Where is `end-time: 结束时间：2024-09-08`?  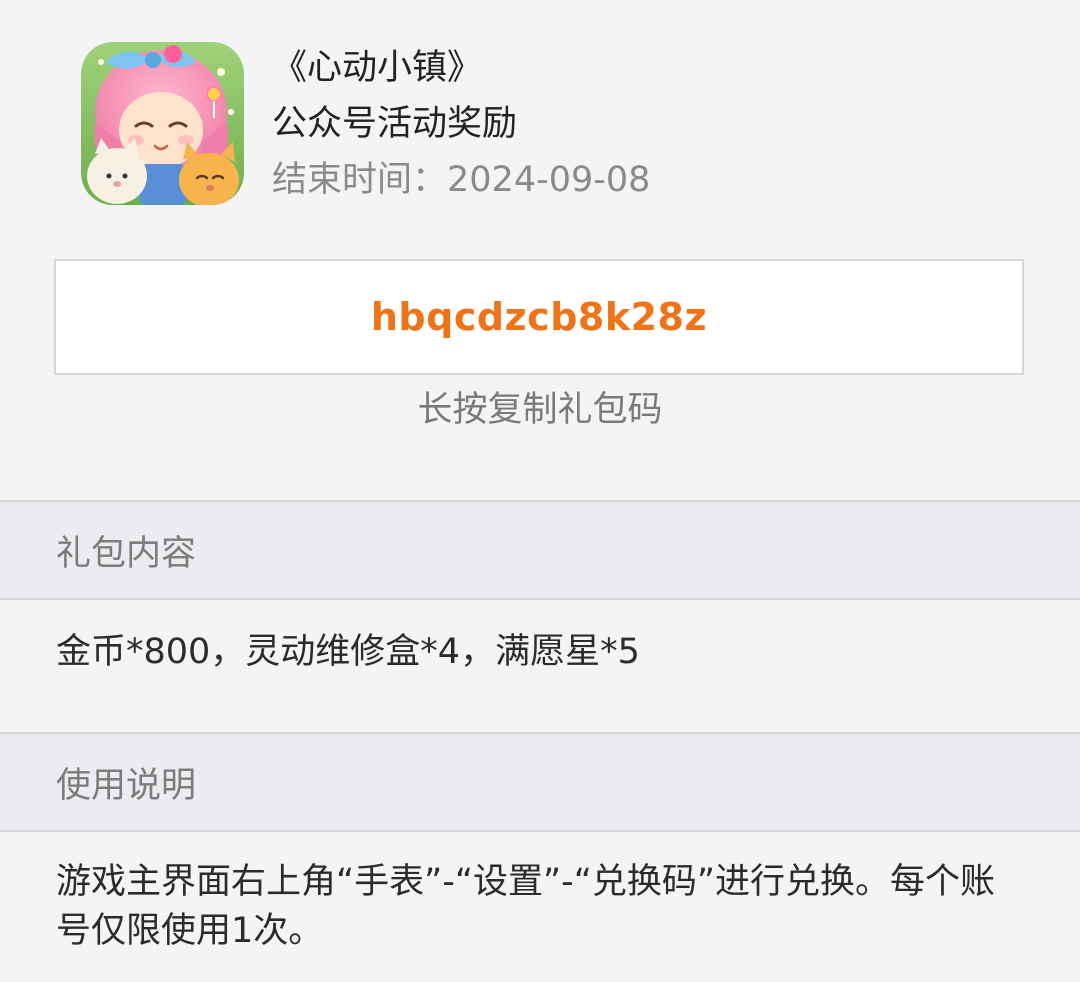 end-time: 结束时间：2024-09-08 is located at coordinates (652, 180).